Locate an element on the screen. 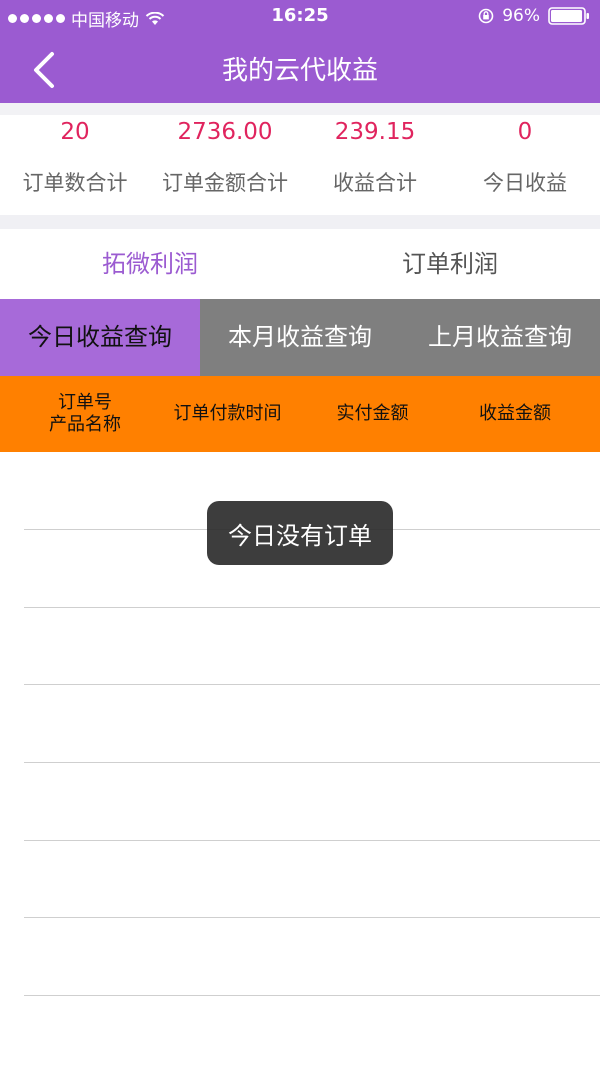 The width and height of the screenshot is (600, 1067). stat-value: 20 is located at coordinates (75, 132).